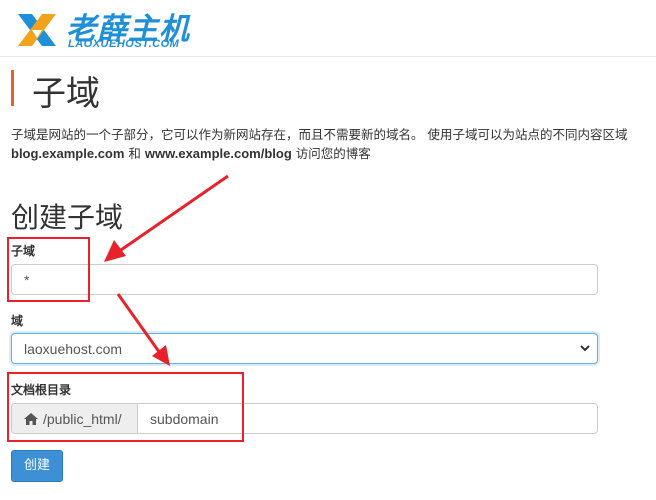  I want to click on domain-label: 域, so click(17, 321).